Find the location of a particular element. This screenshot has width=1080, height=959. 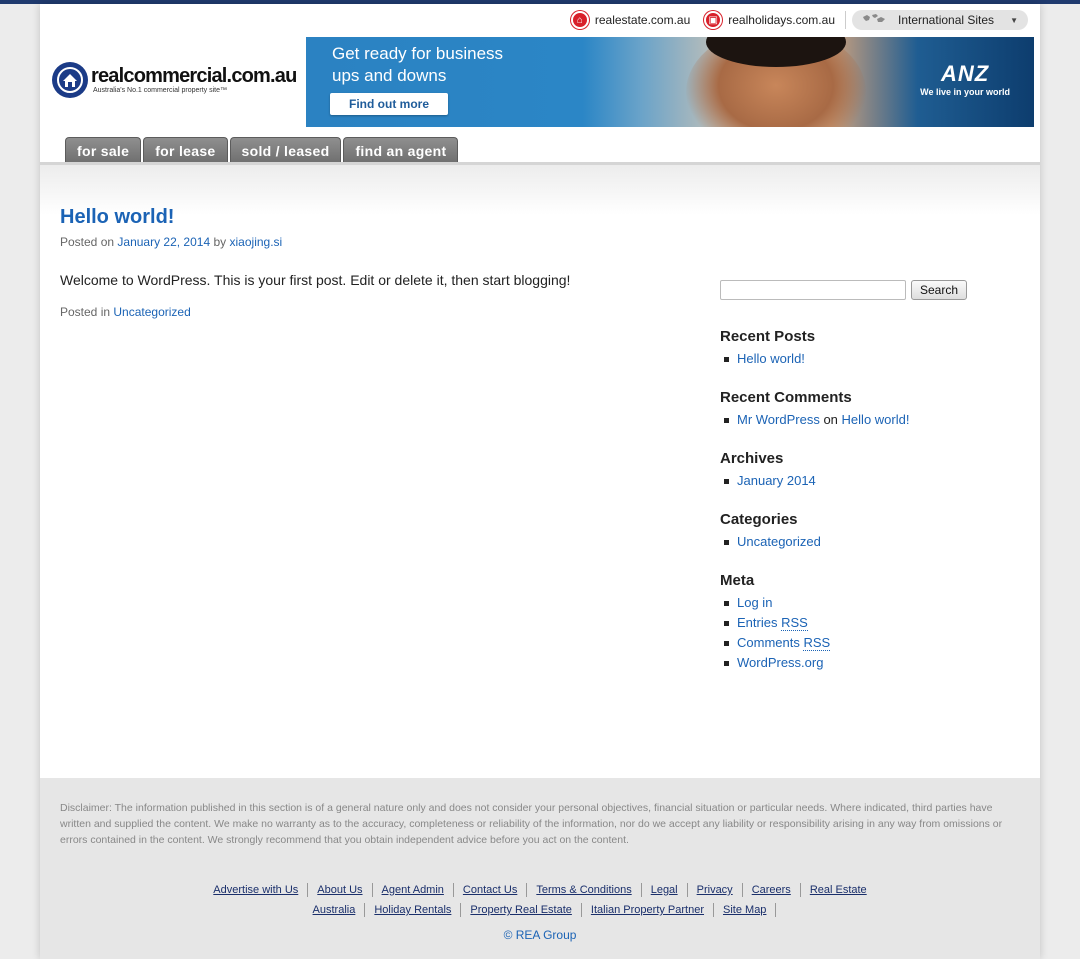

footer-link-careers: Careers is located at coordinates (772, 890).